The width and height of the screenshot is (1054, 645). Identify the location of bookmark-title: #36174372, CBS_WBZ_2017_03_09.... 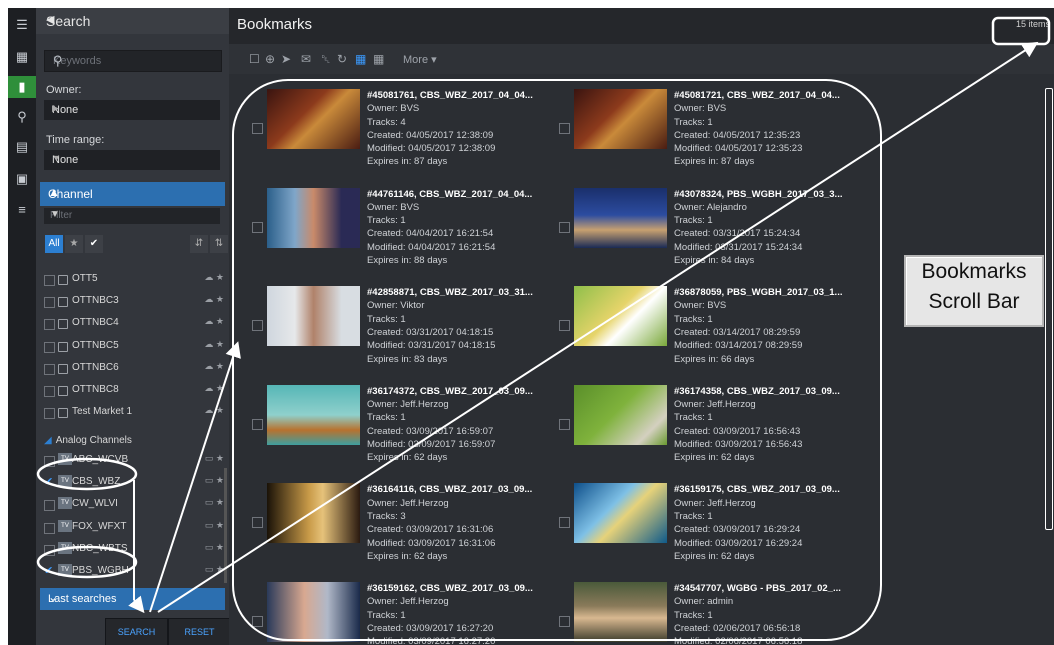
(450, 391).